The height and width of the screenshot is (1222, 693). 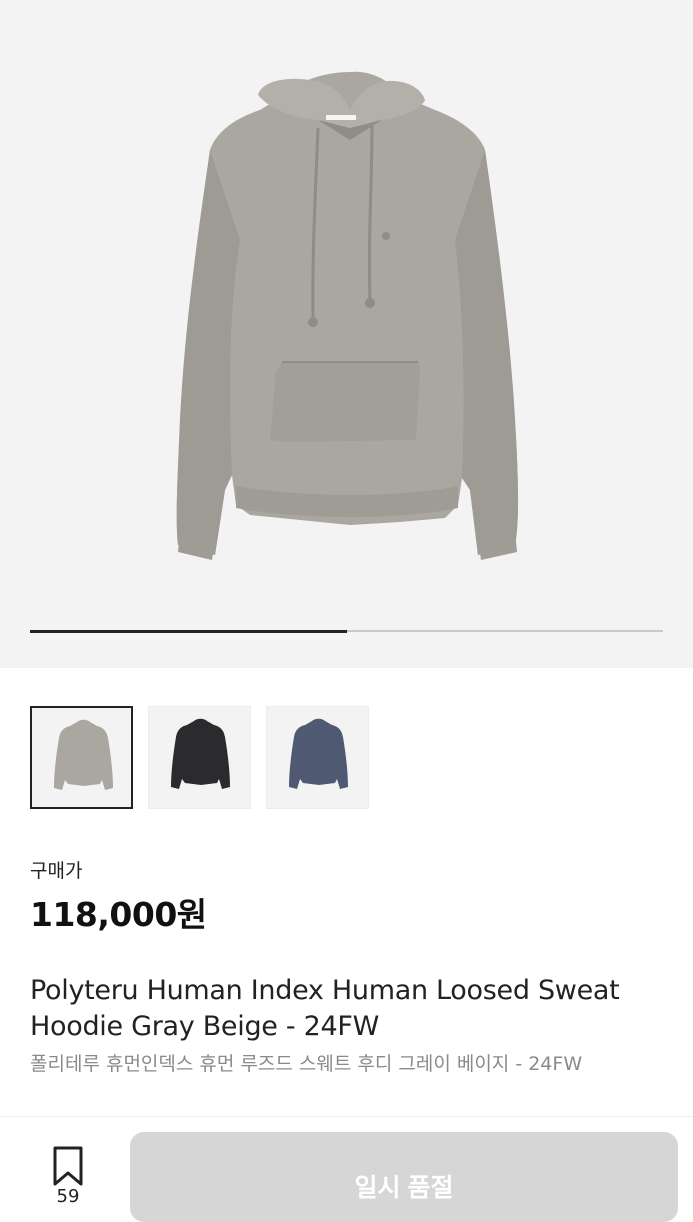 I want to click on image-progress-track, so click(x=346, y=631).